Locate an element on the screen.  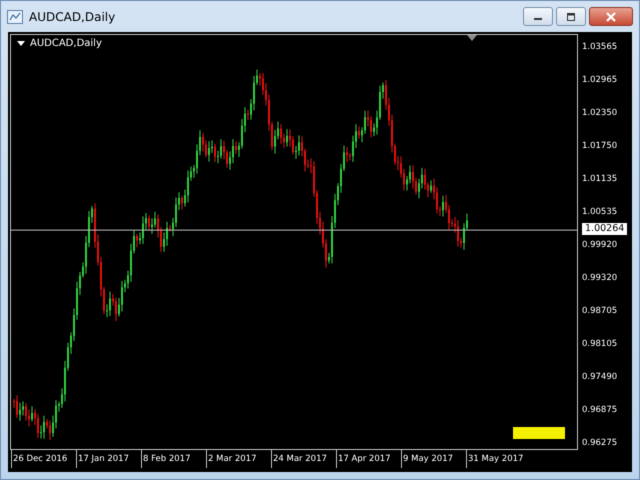
price-axis-label: 1.00535 is located at coordinates (600, 212).